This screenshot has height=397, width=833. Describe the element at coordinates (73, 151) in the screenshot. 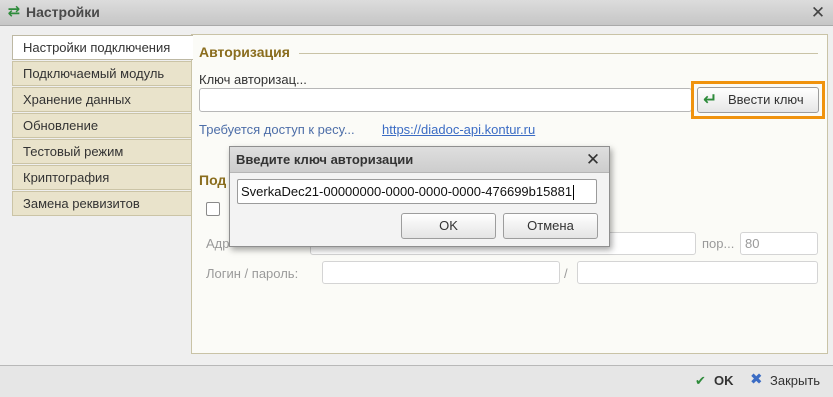

I see `tab-label: Тестовый режим` at that location.